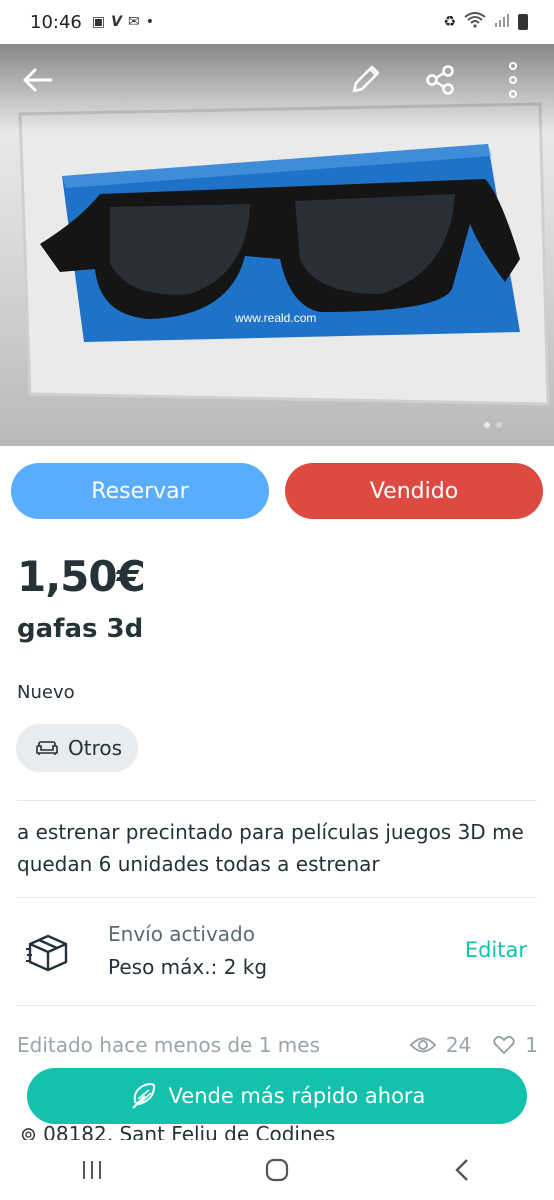 The width and height of the screenshot is (554, 1200). What do you see at coordinates (275, 318) in the screenshot?
I see `svg-text: www.reald.com` at bounding box center [275, 318].